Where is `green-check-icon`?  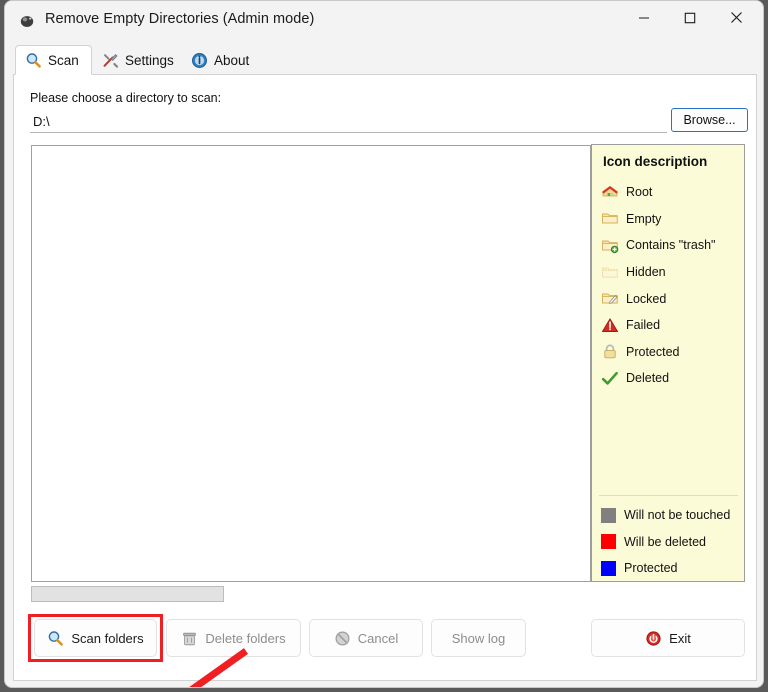 green-check-icon is located at coordinates (610, 378).